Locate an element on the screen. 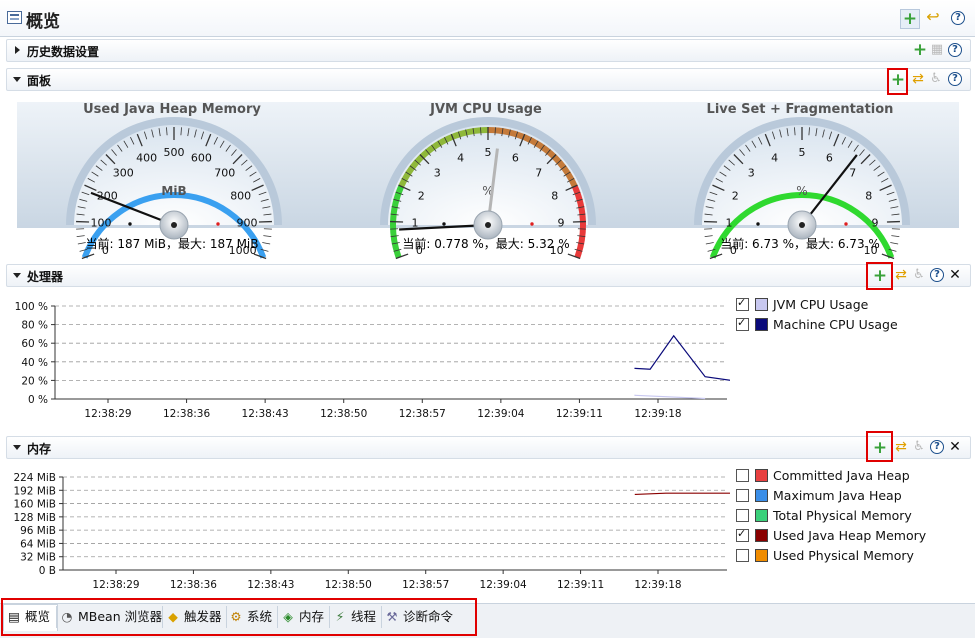  section-history: 历史数据设置 + ▦ ? is located at coordinates (488, 50).